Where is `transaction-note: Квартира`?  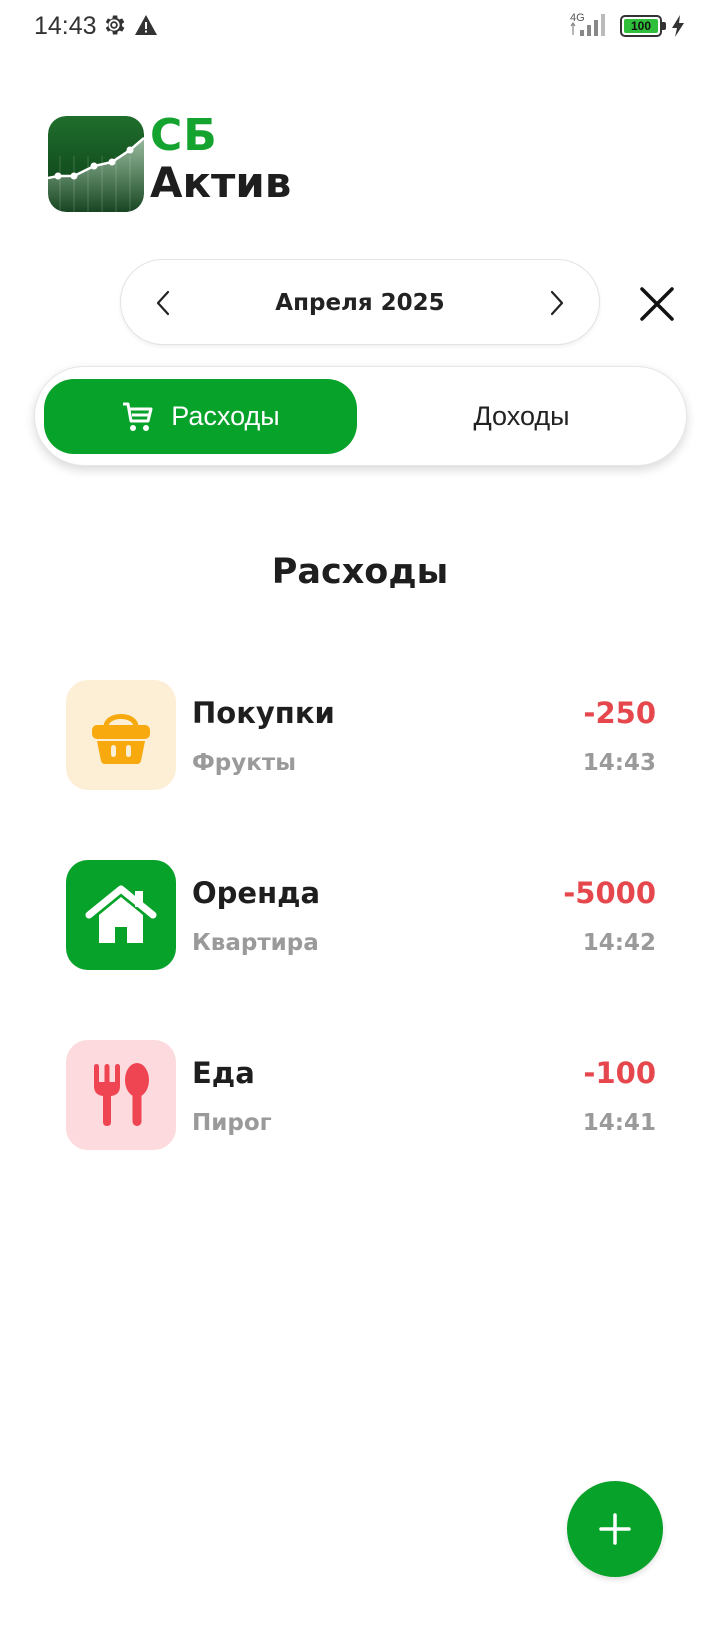
transaction-note: Квартира is located at coordinates (255, 943).